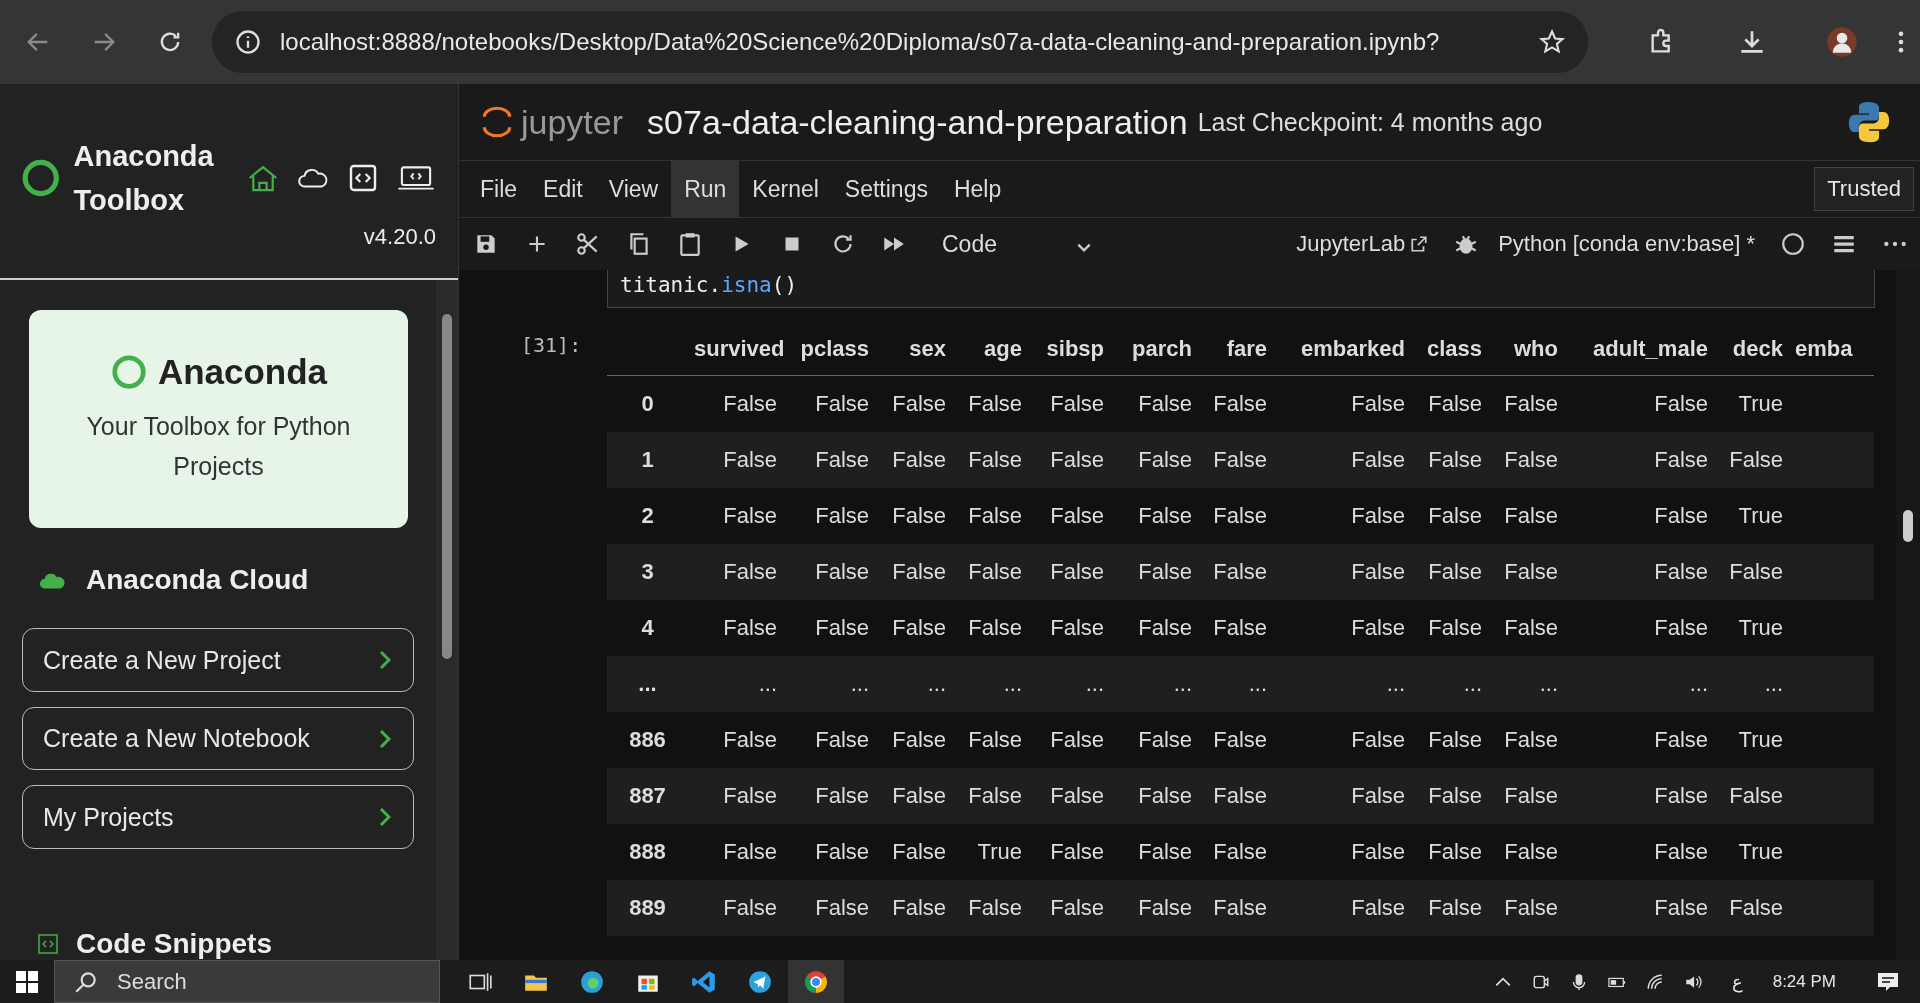 This screenshot has height=1003, width=1920. I want to click on kernel-name: Python [conda env:base] *, so click(1626, 244).